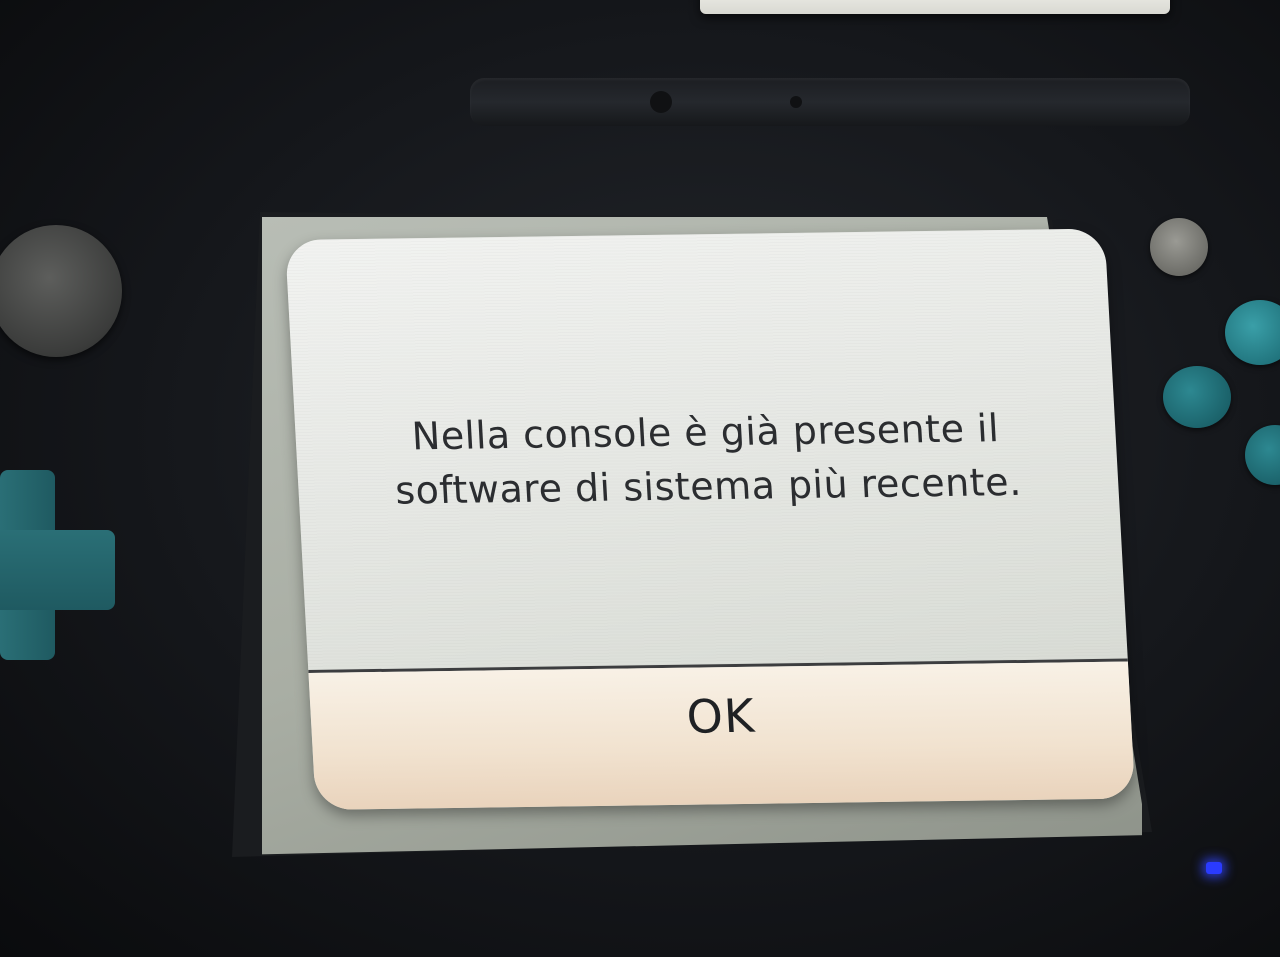 The width and height of the screenshot is (1280, 957). I want to click on power-led, so click(1214, 868).